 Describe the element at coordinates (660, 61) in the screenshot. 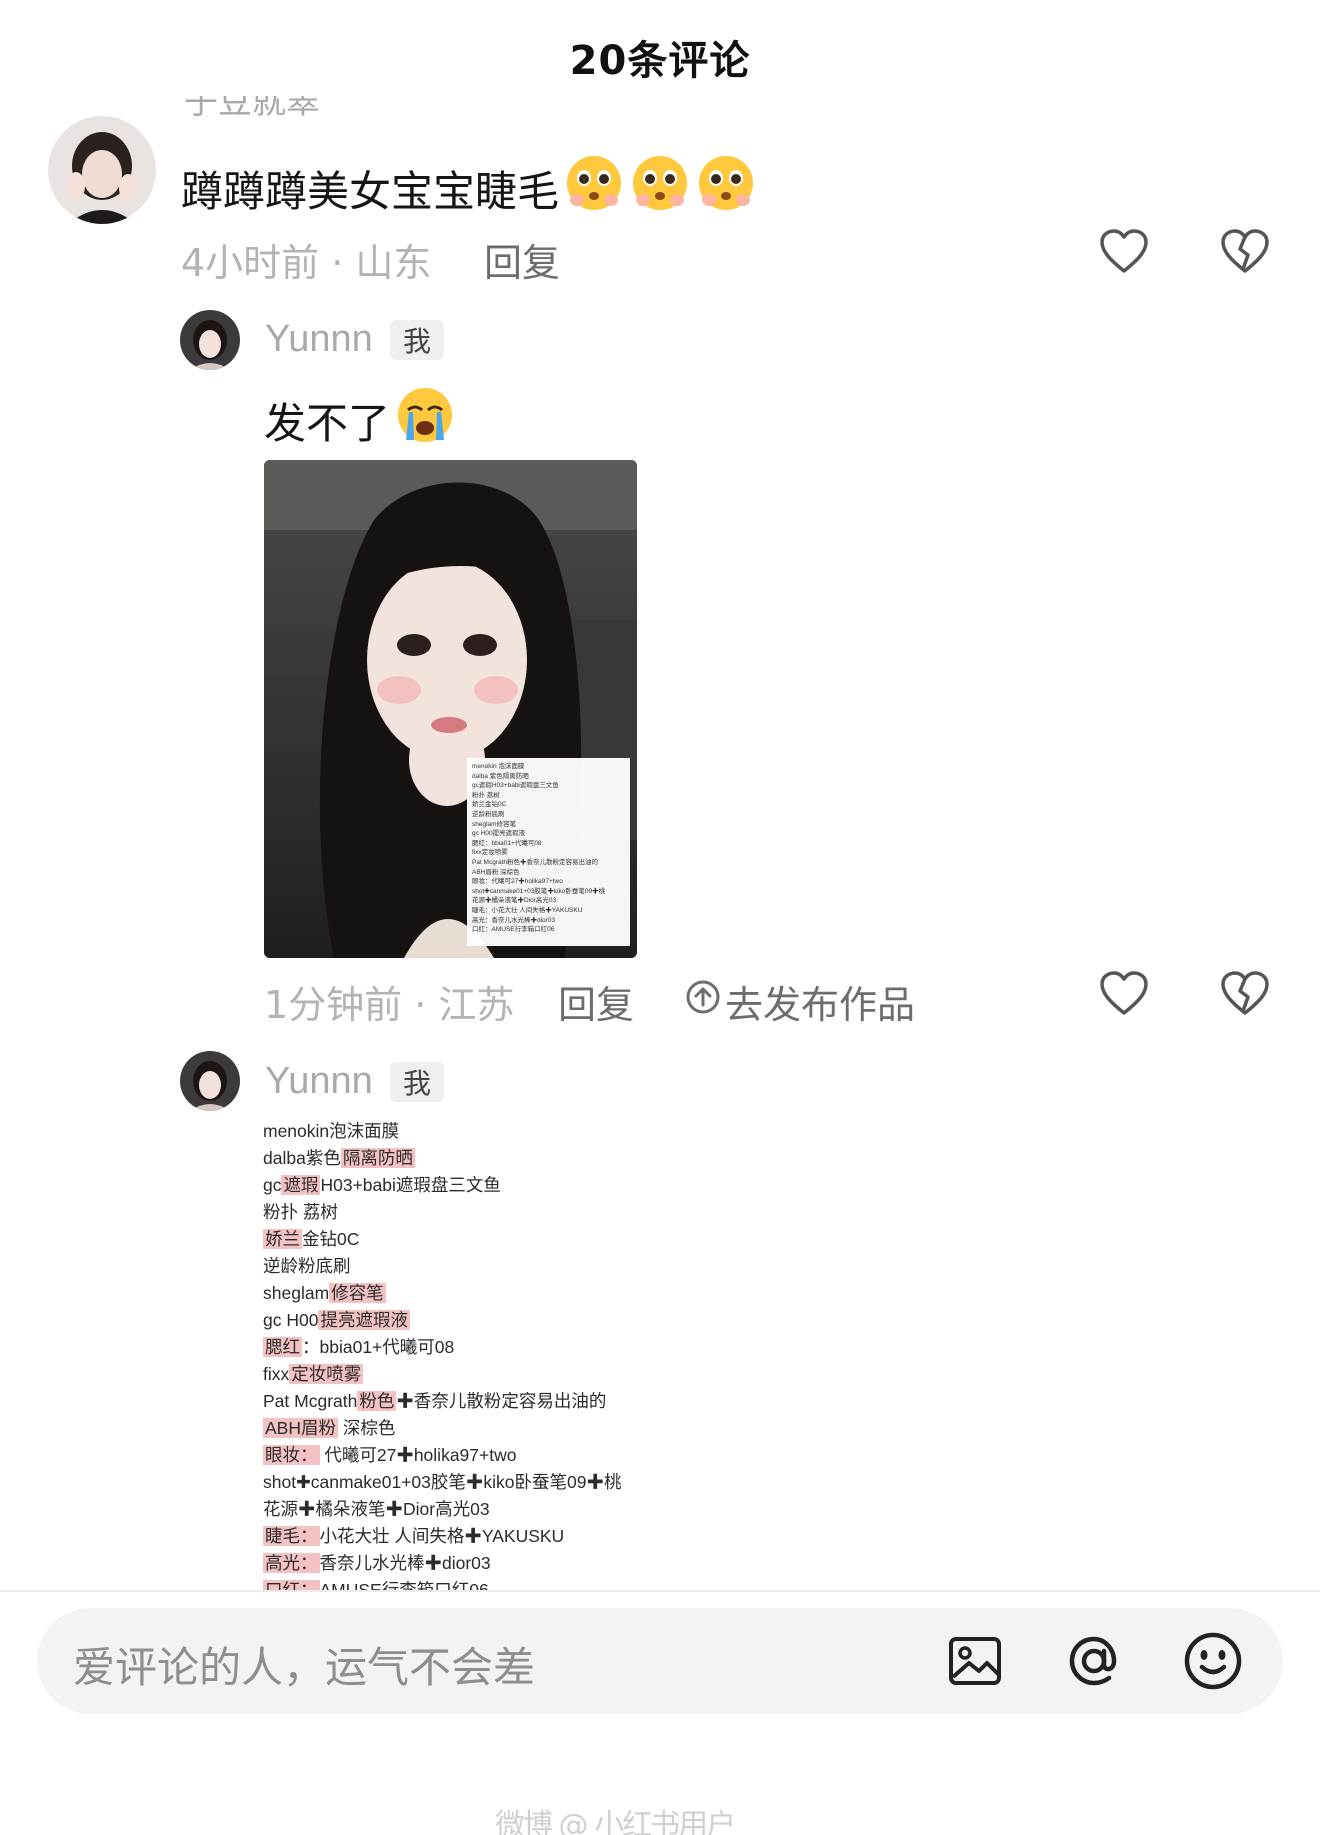

I see `page-title: 20条评论` at that location.